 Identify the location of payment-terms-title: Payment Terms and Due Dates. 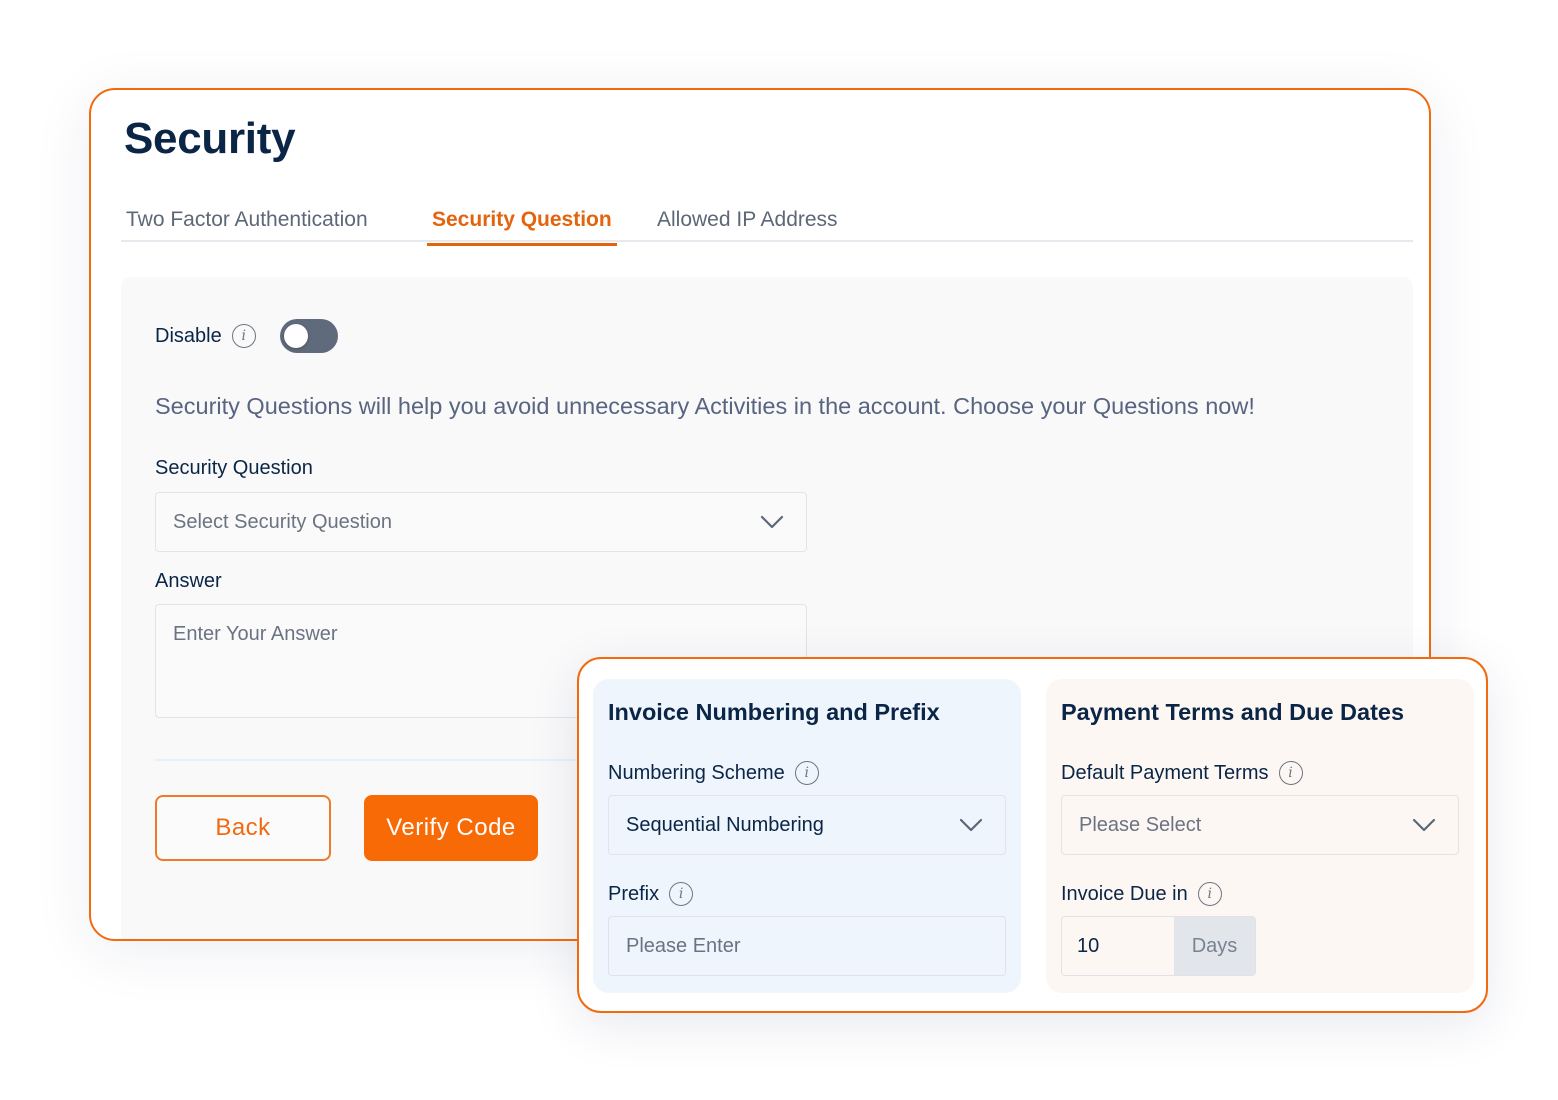
(1233, 712).